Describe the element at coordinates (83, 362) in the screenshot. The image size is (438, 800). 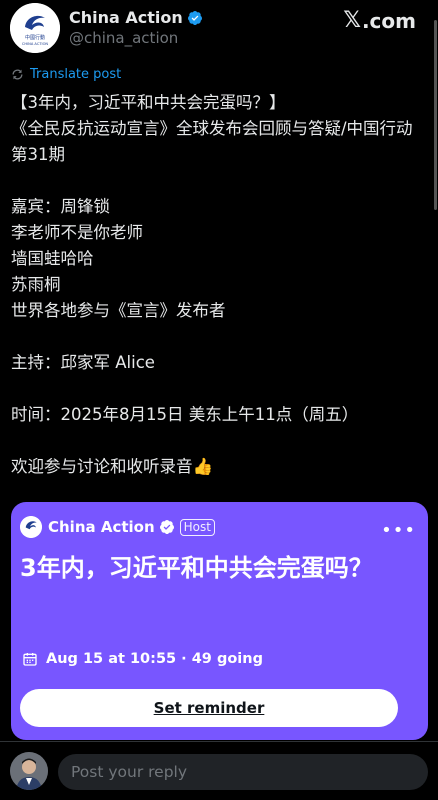
I see `post-line: 主持：邱家军 Alice` at that location.